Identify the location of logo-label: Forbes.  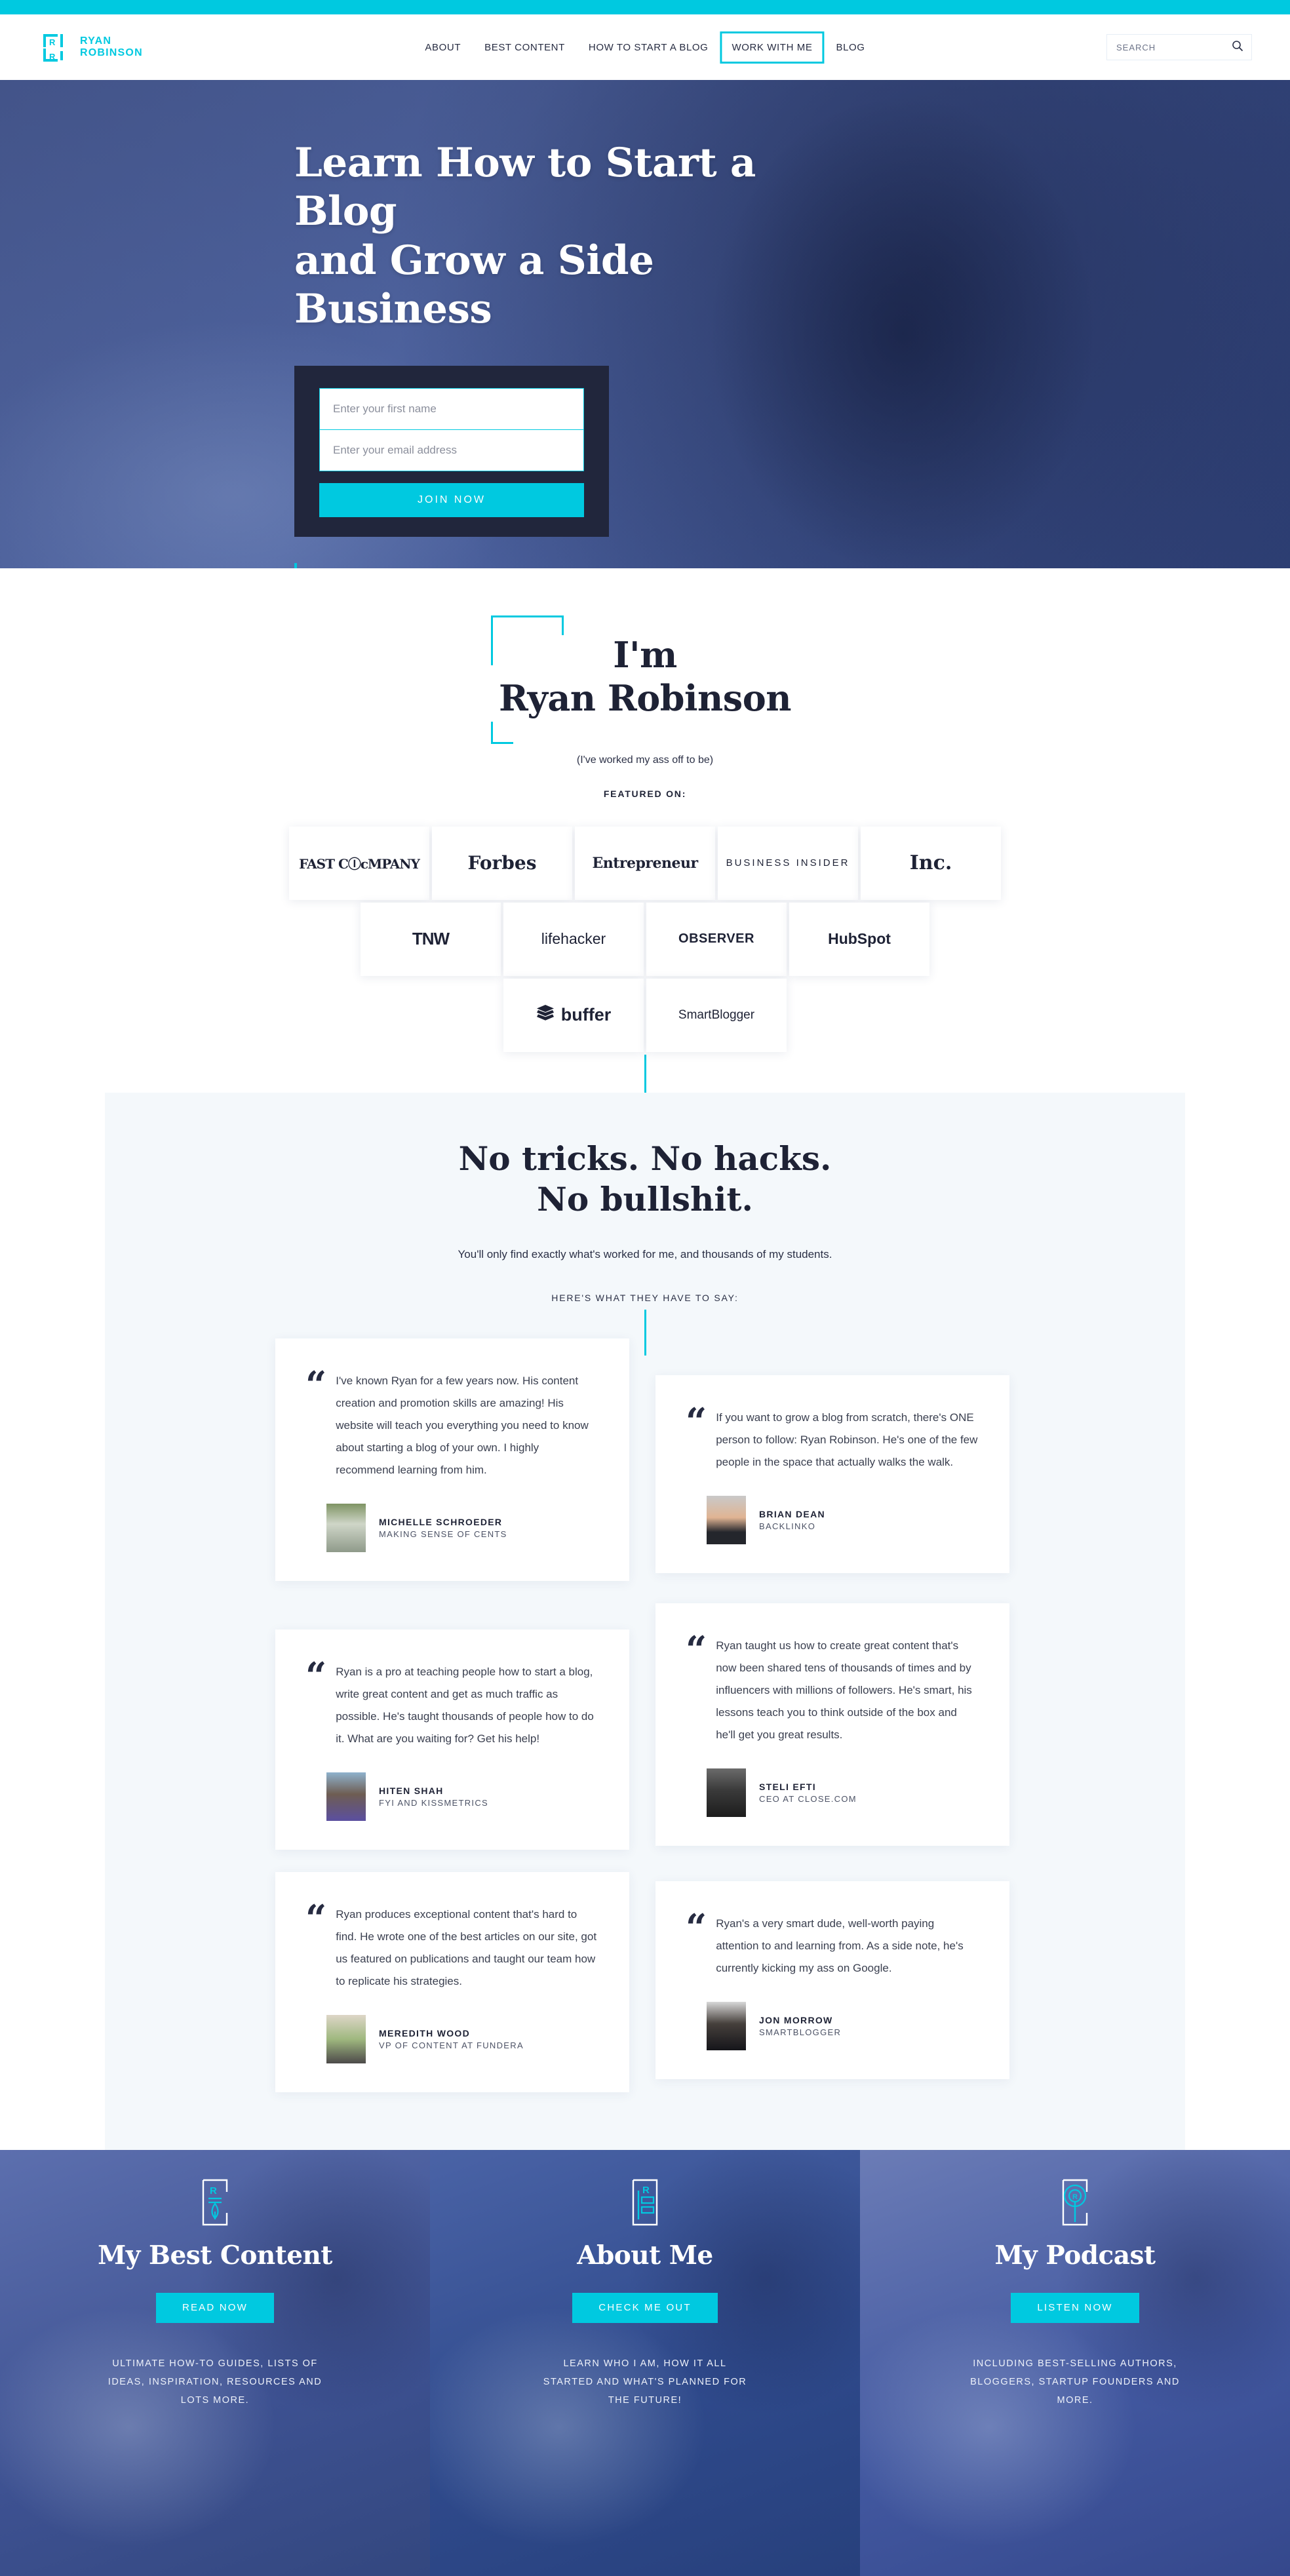
(502, 863).